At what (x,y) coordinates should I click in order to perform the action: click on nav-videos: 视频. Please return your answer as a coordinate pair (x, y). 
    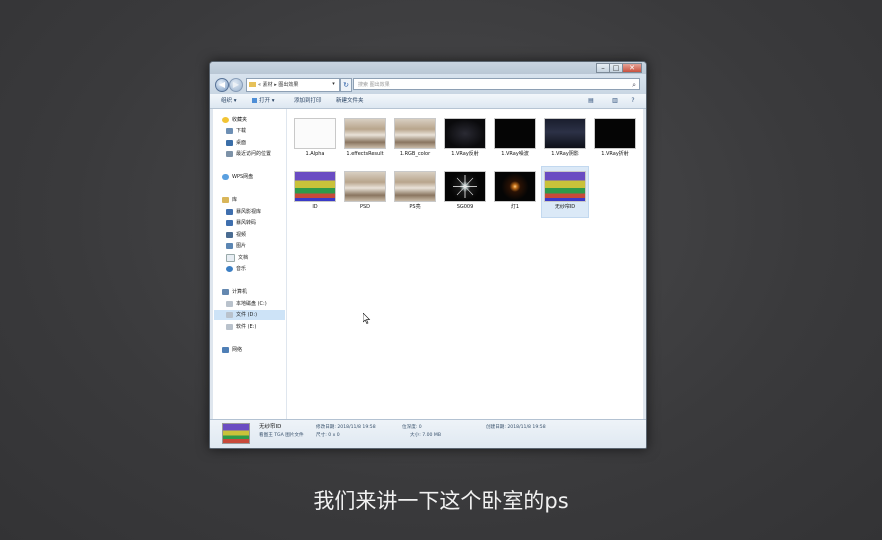
    Looking at the image, I should click on (236, 235).